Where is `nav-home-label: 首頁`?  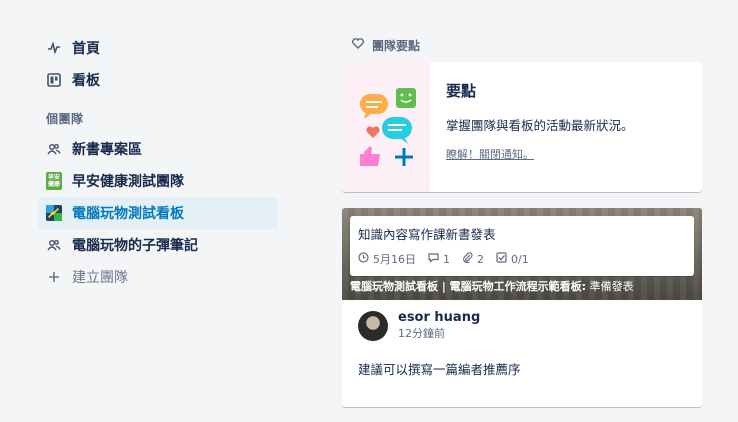
nav-home-label: 首頁 is located at coordinates (86, 49).